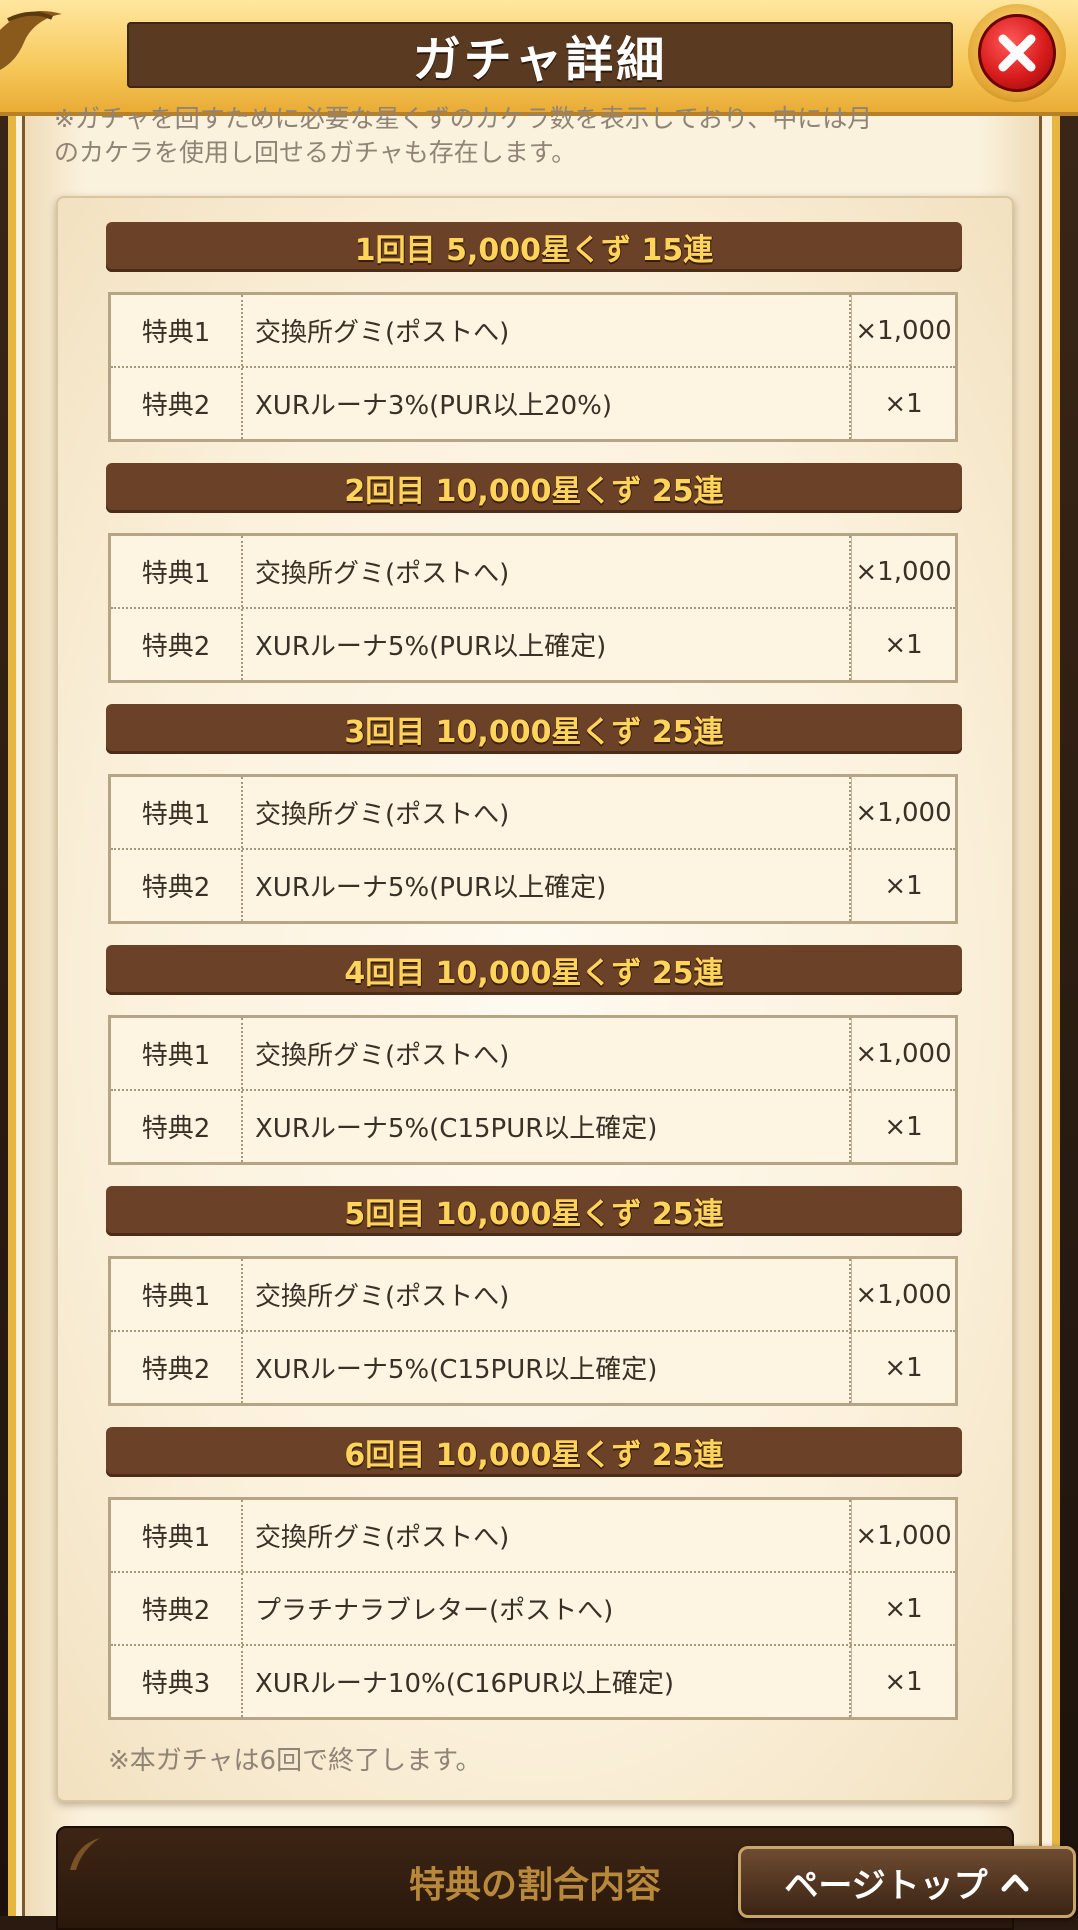 This screenshot has height=1930, width=1078. I want to click on page-top-button: ページトップ, so click(907, 1882).